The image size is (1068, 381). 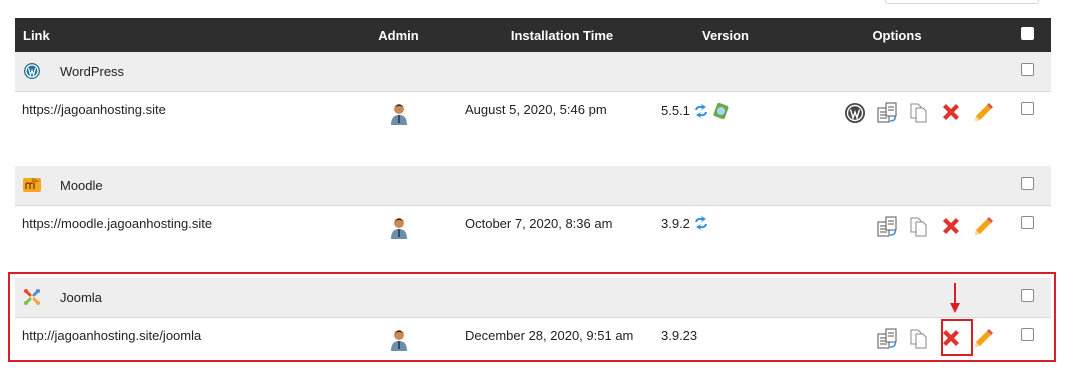 What do you see at coordinates (533, 185) in the screenshot?
I see `group-row-moodle: Moodle` at bounding box center [533, 185].